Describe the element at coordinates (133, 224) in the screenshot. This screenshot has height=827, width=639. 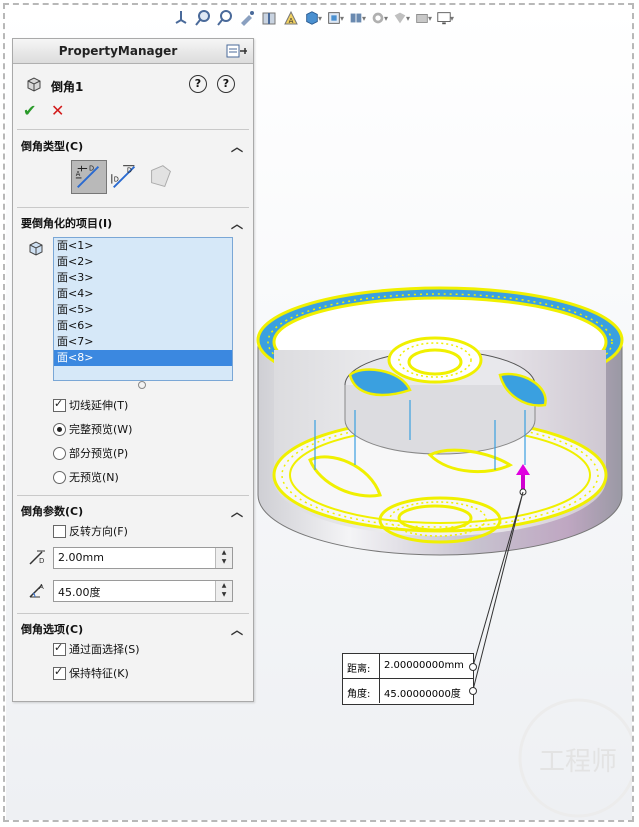
I see `section-header-items: 要倒角化的项目(I) ︿` at that location.